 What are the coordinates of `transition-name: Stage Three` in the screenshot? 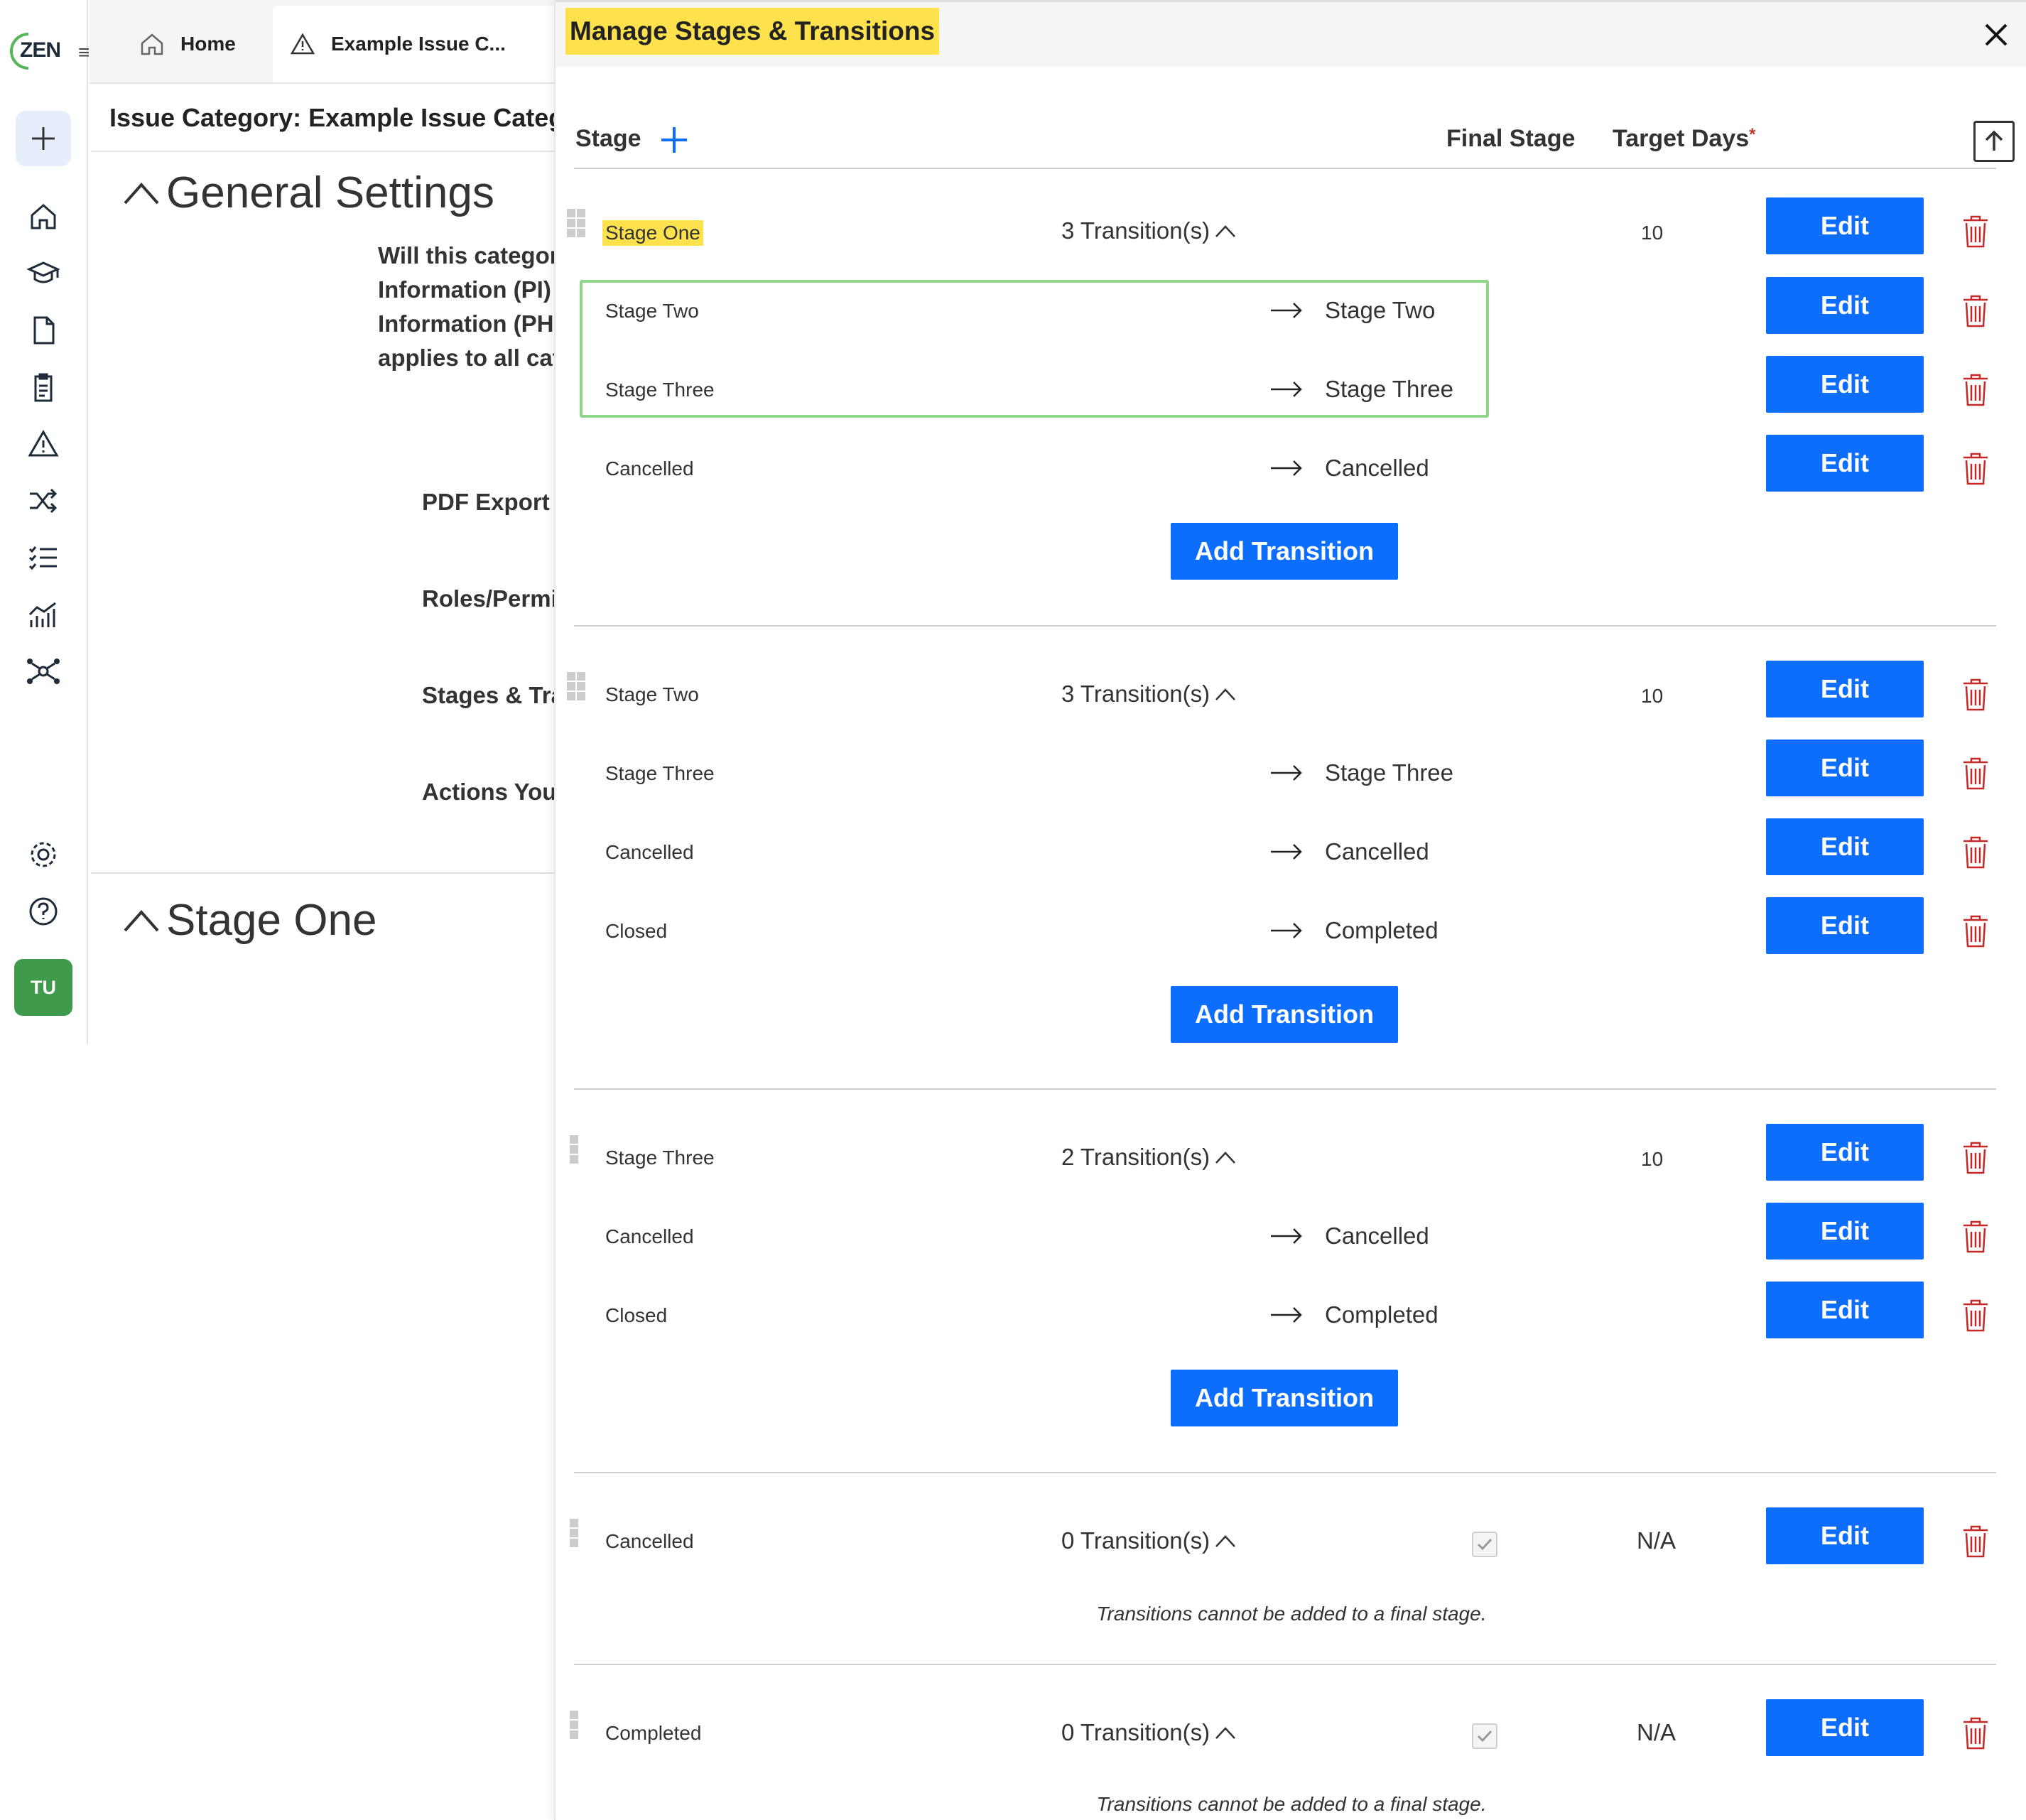 It's located at (660, 773).